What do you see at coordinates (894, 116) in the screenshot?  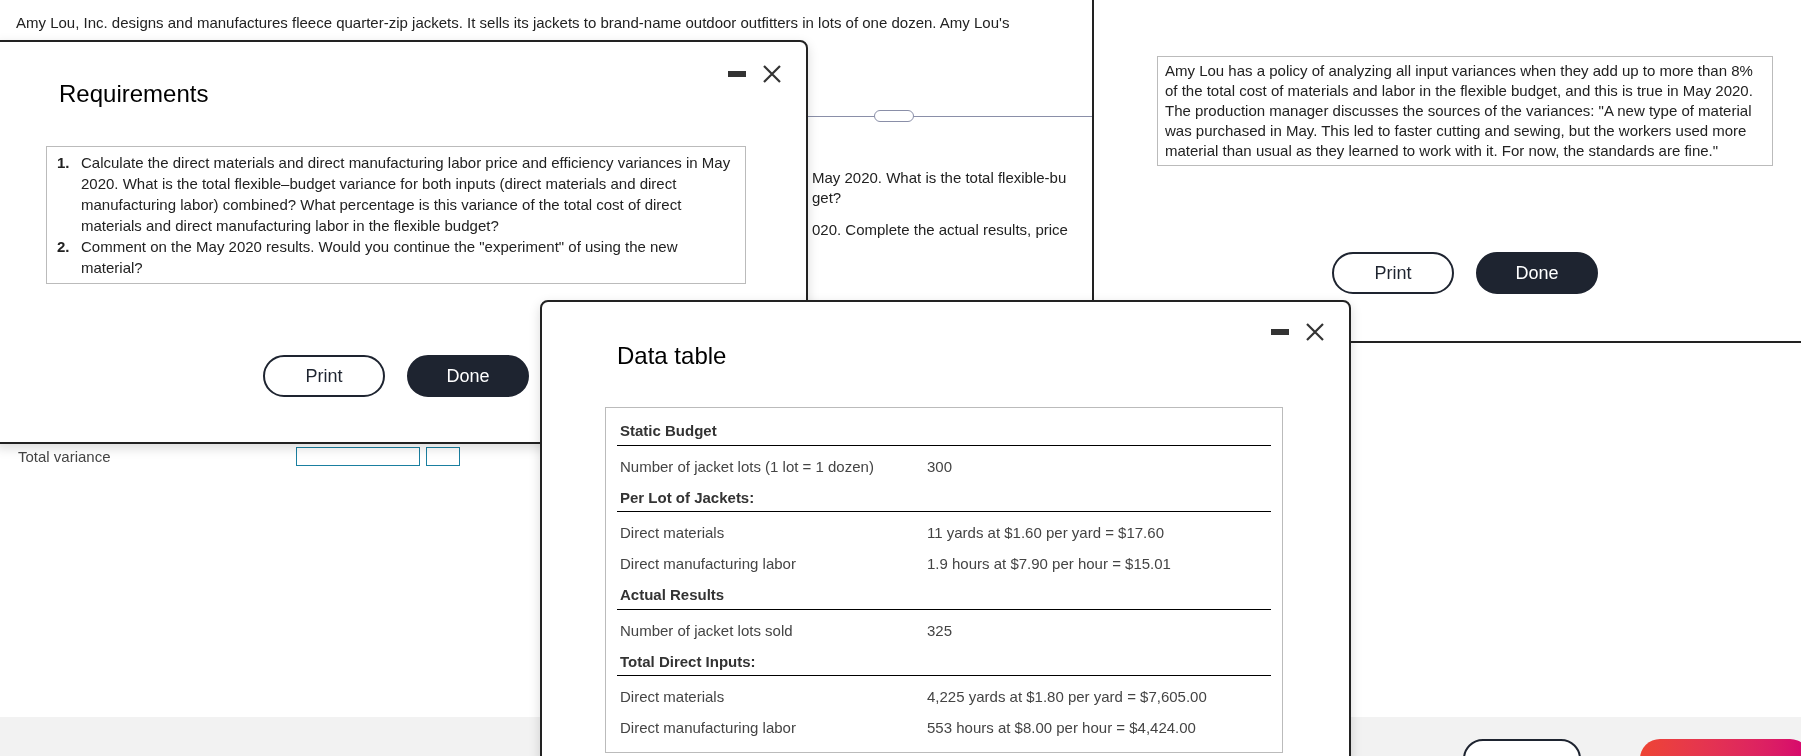 I see `expand-handle` at bounding box center [894, 116].